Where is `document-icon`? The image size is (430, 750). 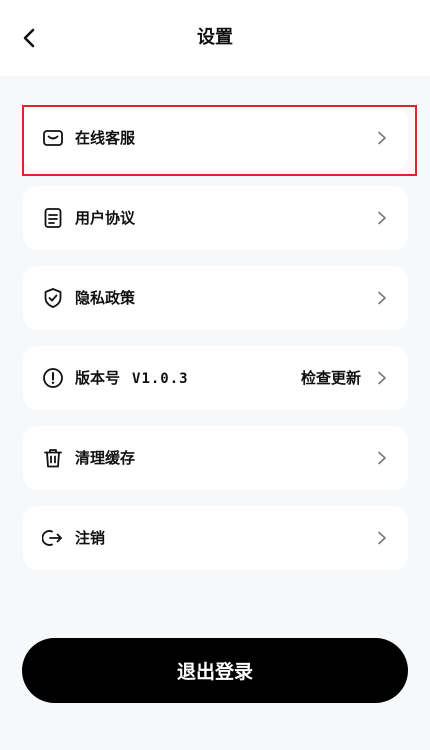
document-icon is located at coordinates (53, 218).